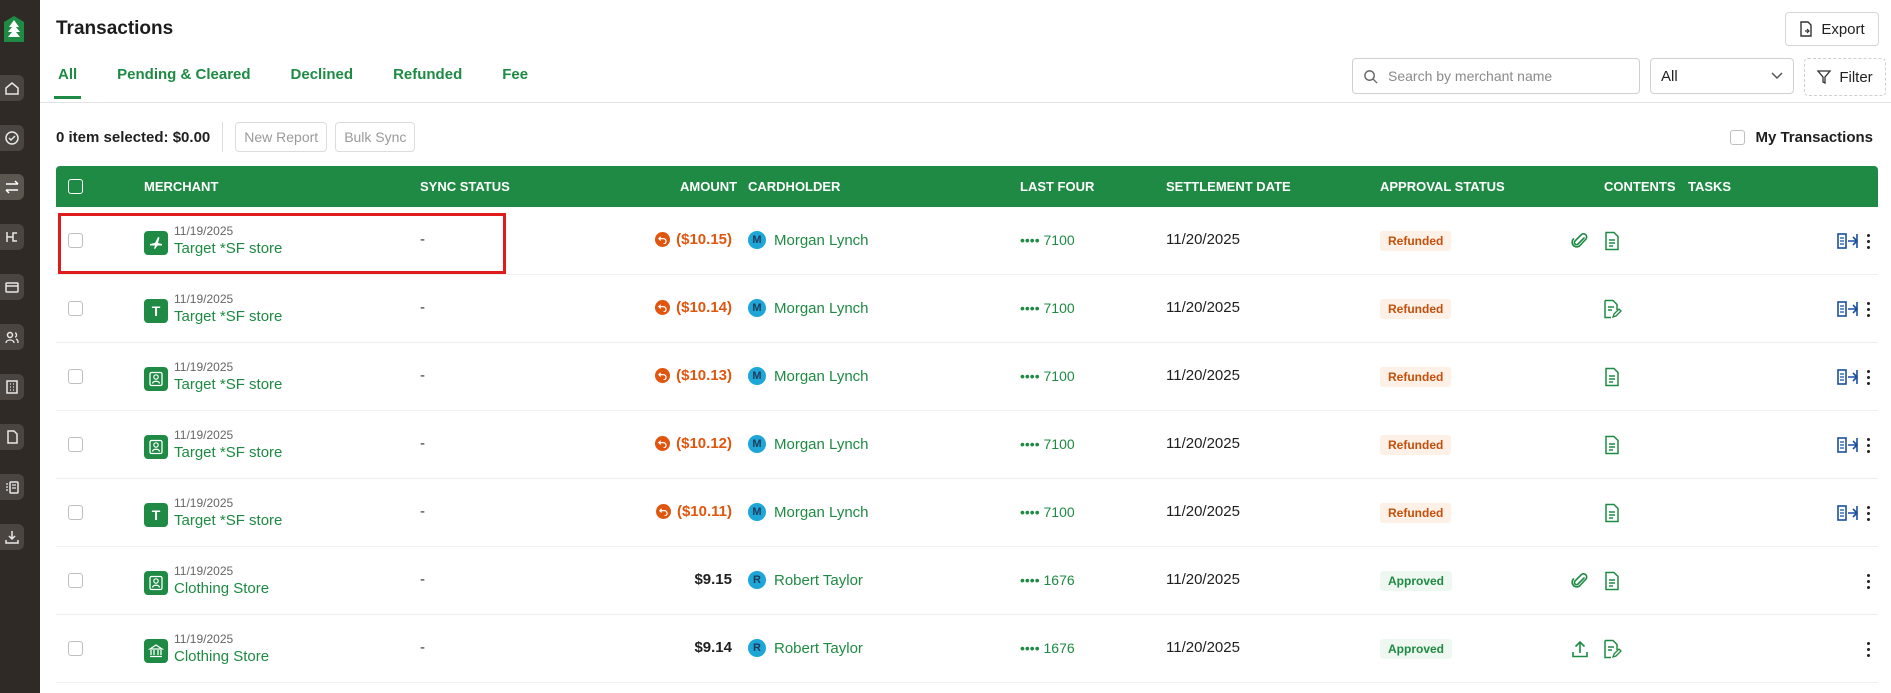  I want to click on status-select: All, so click(1722, 76).